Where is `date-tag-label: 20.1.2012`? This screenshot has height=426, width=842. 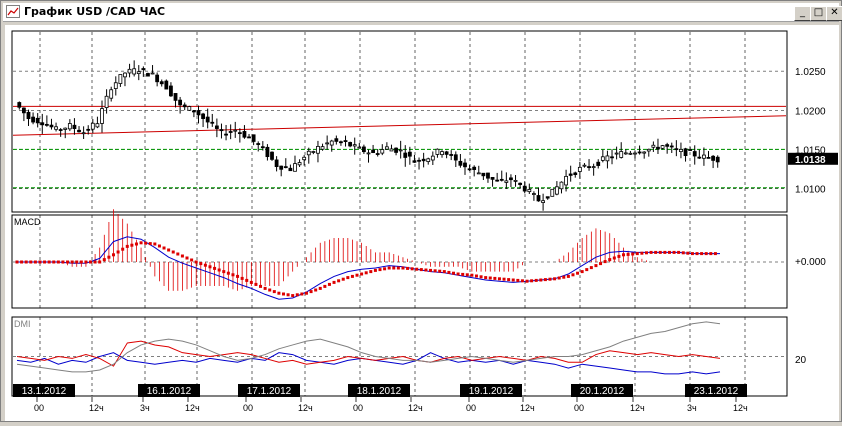 date-tag-label: 20.1.2012 is located at coordinates (602, 391).